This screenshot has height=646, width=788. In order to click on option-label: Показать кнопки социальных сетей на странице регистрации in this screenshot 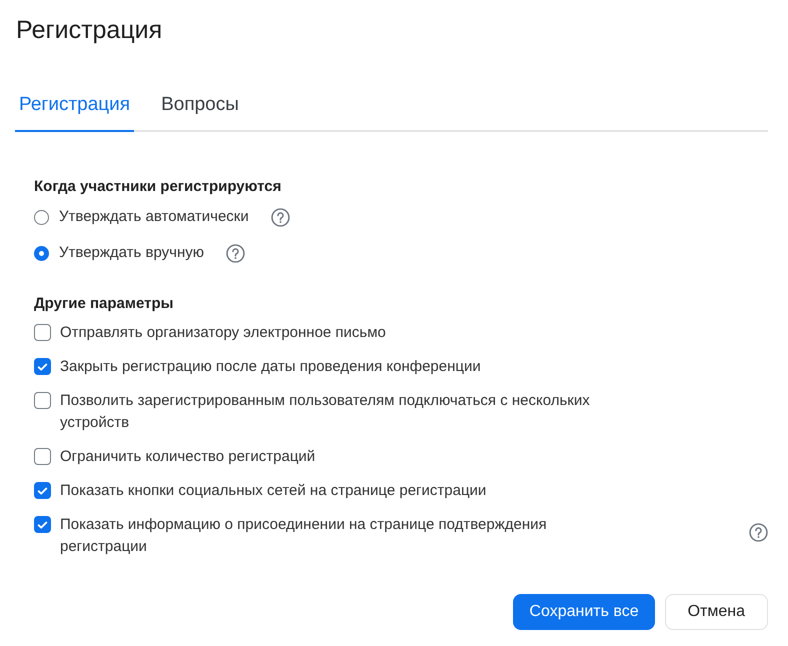, I will do `click(273, 491)`.